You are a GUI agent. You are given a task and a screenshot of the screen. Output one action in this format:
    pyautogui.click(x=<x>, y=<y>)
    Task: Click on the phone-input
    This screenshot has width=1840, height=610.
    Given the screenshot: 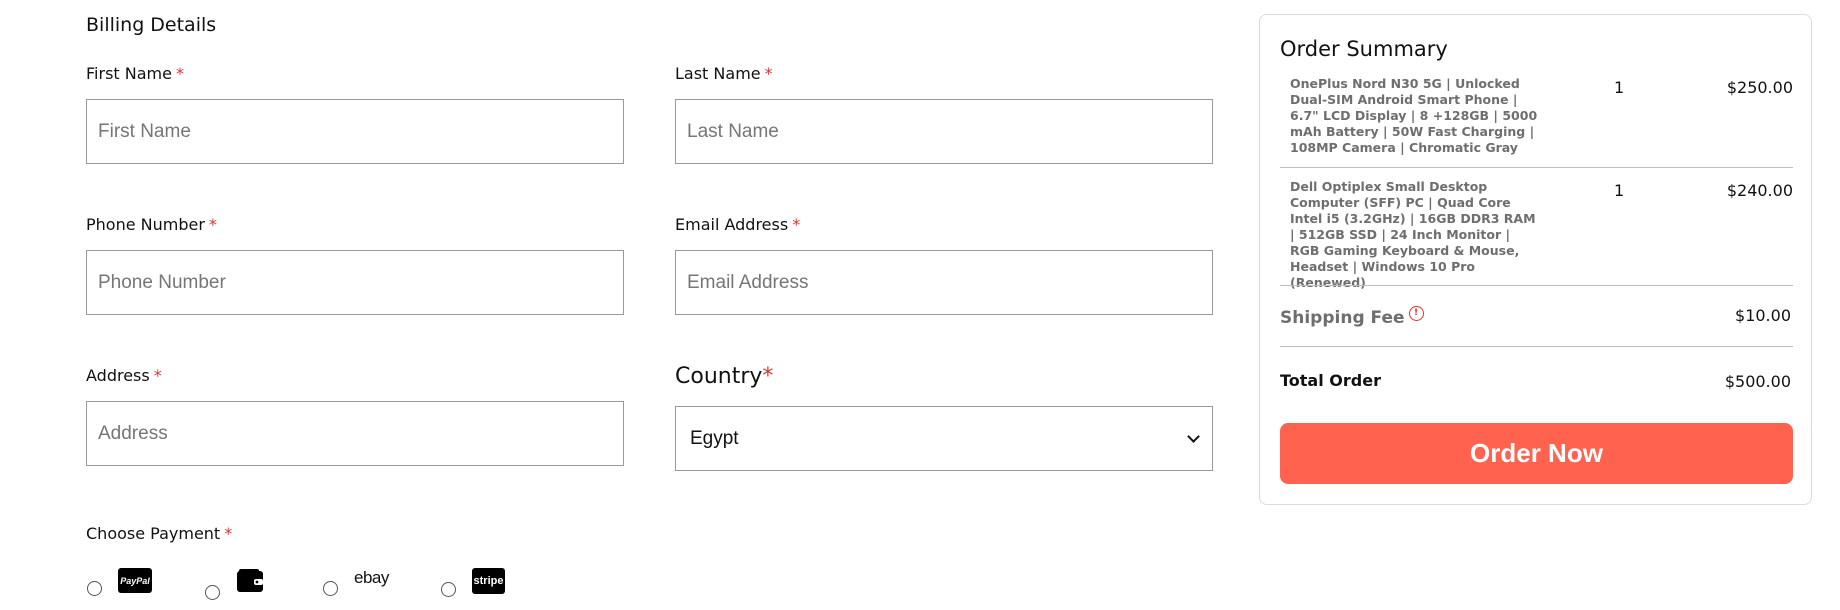 What is the action you would take?
    pyautogui.click(x=355, y=282)
    